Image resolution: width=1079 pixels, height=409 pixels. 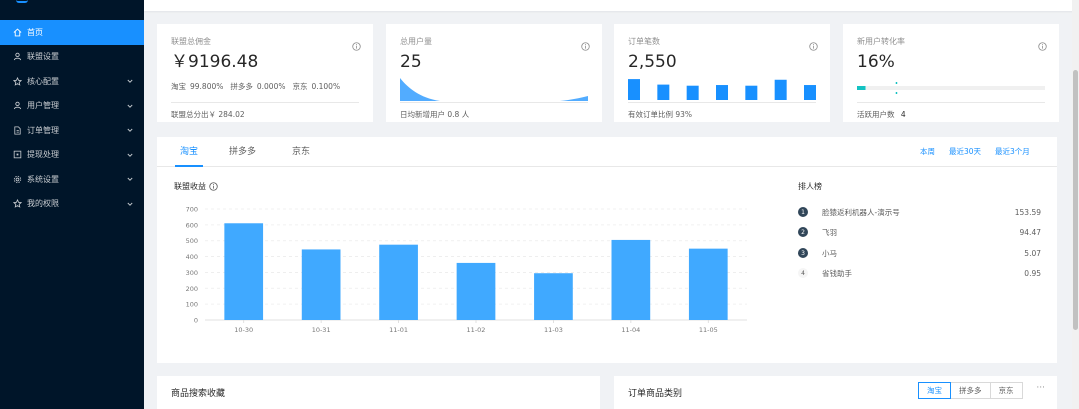 What do you see at coordinates (951, 88) in the screenshot?
I see `progress-track` at bounding box center [951, 88].